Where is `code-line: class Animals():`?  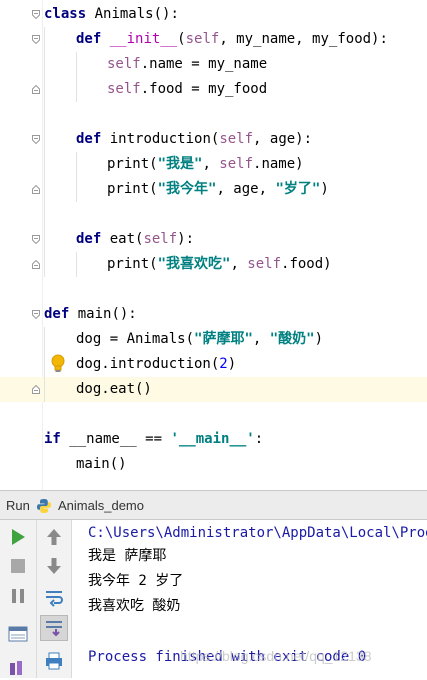 code-line: class Animals(): is located at coordinates (111, 14).